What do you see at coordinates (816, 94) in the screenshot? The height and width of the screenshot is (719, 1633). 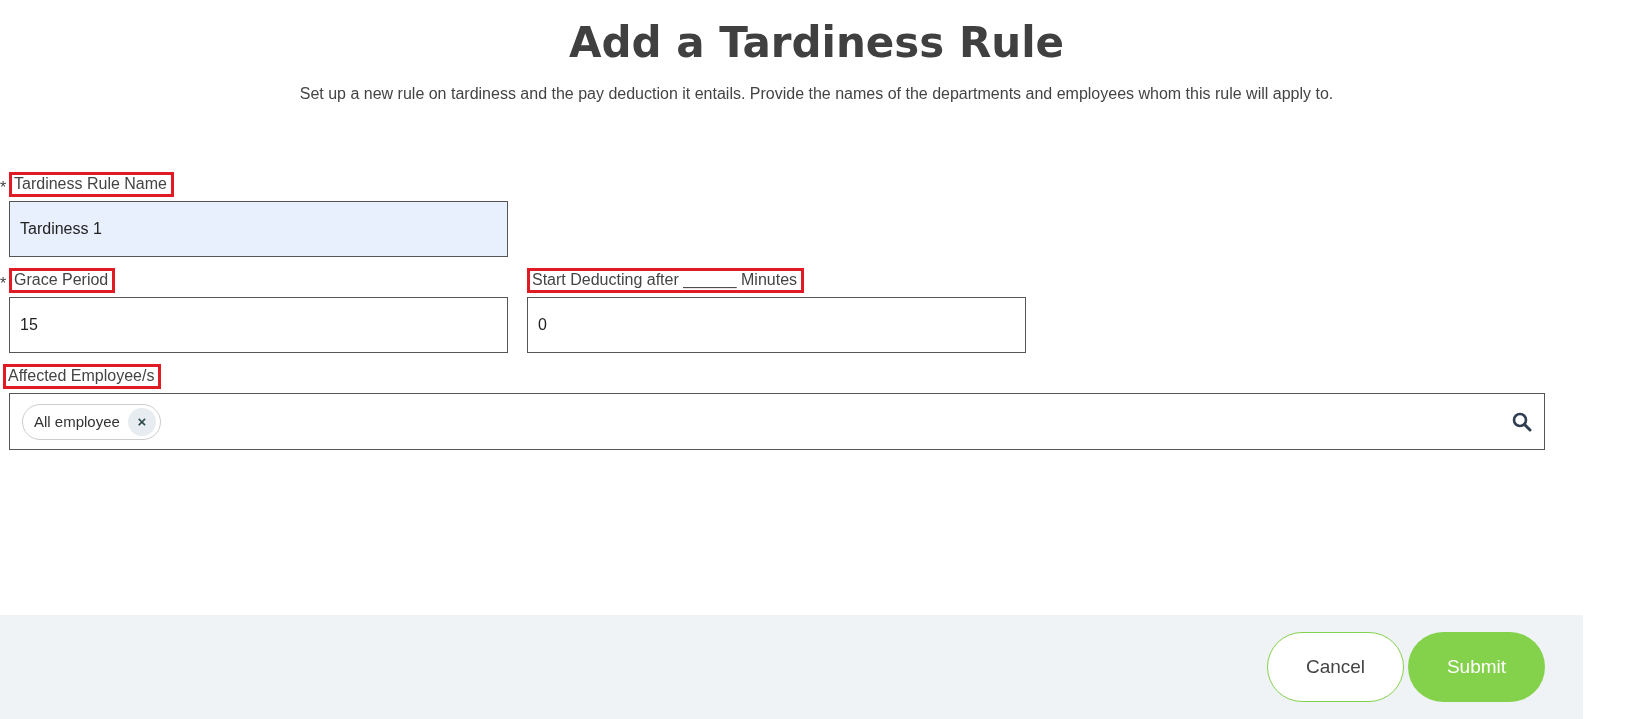 I see `page-description: Set up a new rule on tardiness and the pay deduction it entails. Provide the names of the departments and employees whom this rule will apply to.` at bounding box center [816, 94].